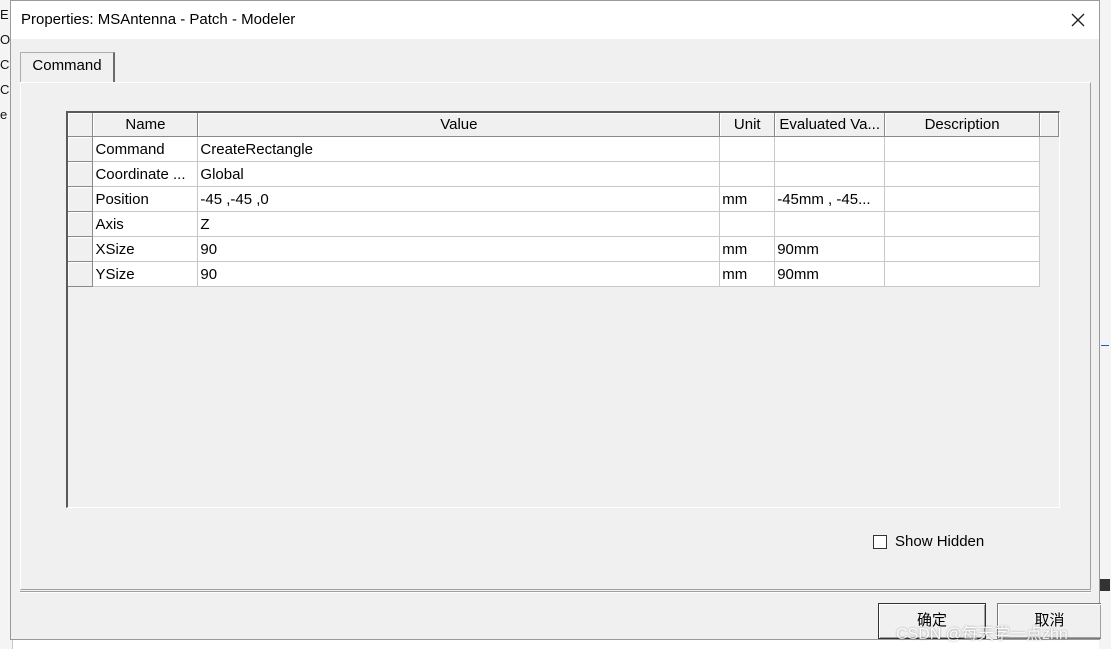 This screenshot has width=1111, height=649. I want to click on cell-name: Command, so click(145, 149).